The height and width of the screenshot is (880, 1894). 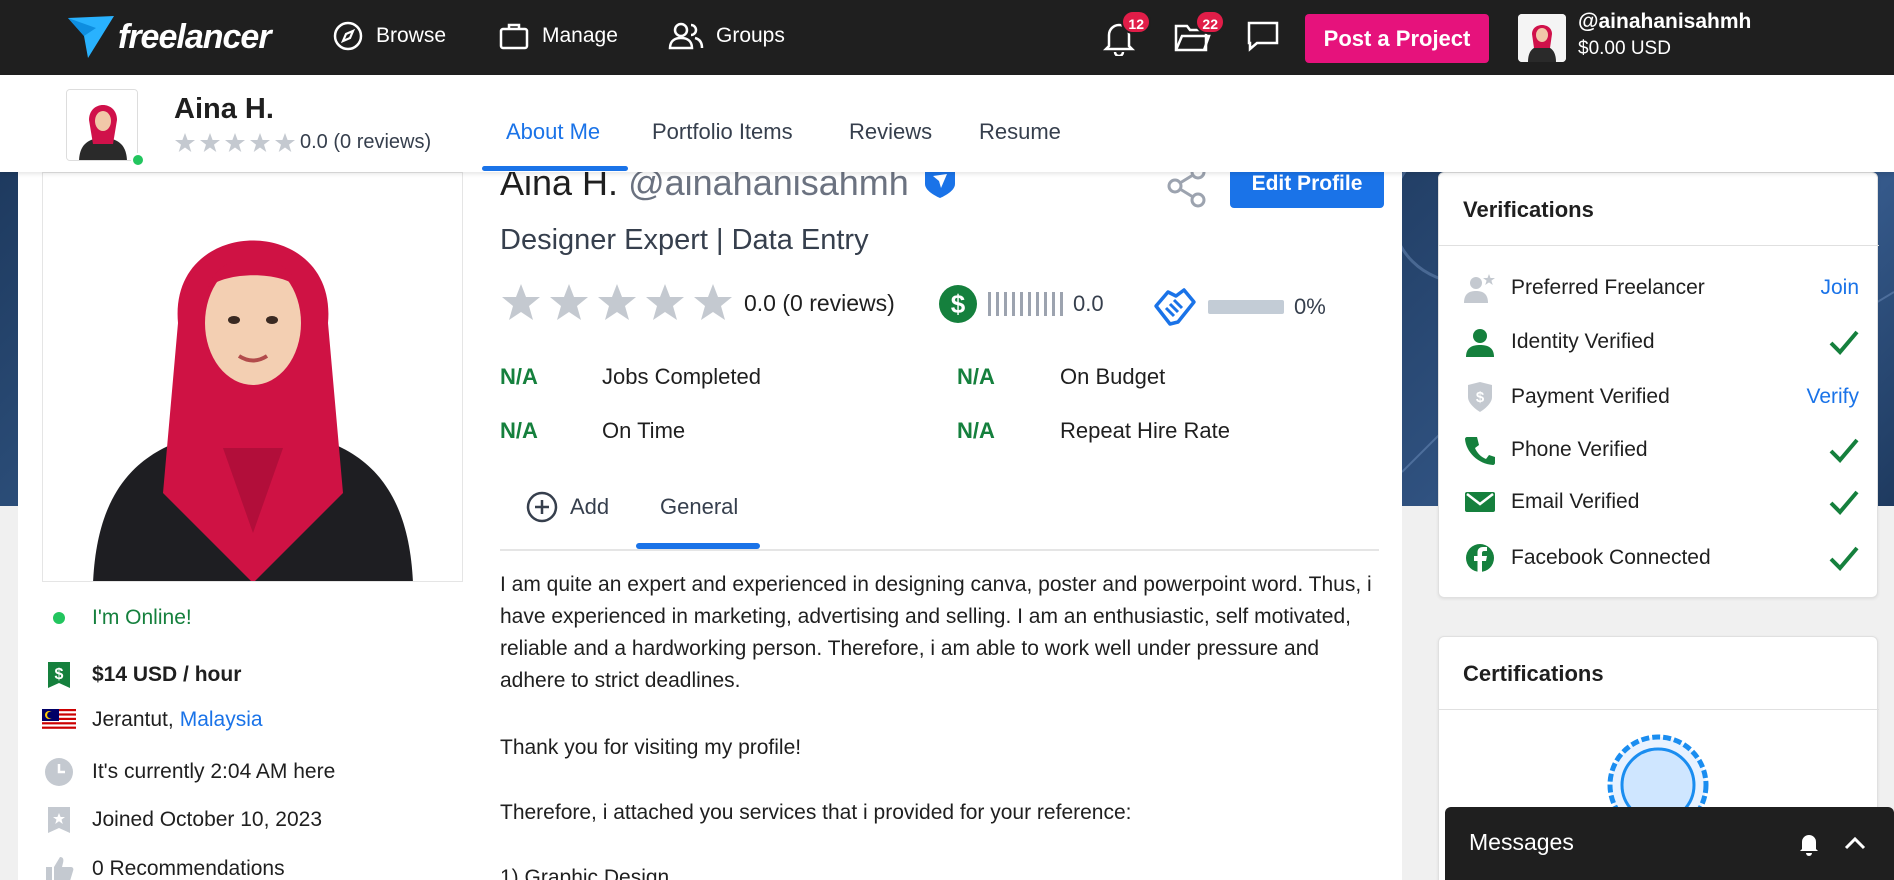 I want to click on bird-logo-icon, so click(x=91, y=37).